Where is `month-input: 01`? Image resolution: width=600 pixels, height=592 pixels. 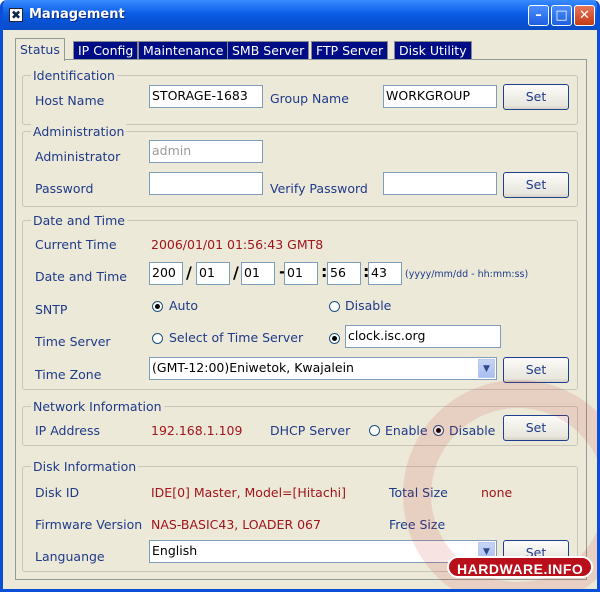 month-input: 01 is located at coordinates (213, 273).